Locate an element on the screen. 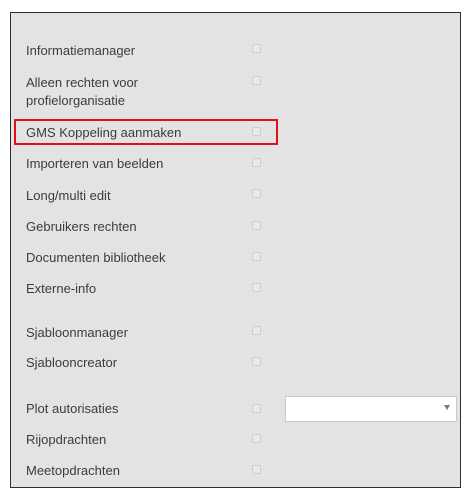  permission-label-long-multi-edit: Long/multi edit is located at coordinates (68, 195).